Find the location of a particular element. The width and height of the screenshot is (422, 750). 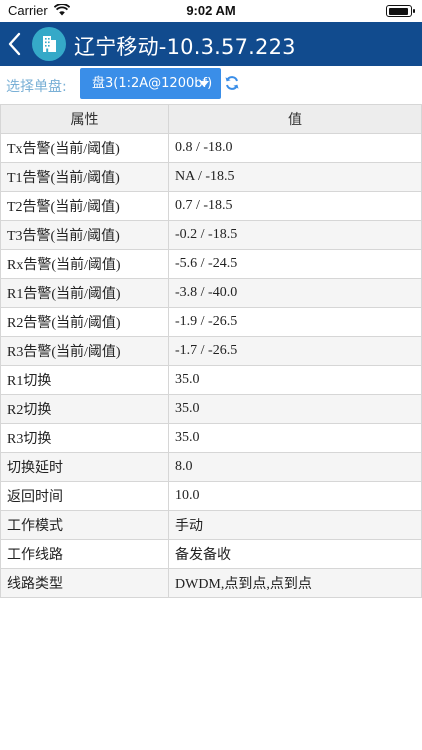

cell-attribute: R3告警(当前/阈值) is located at coordinates (84, 351).